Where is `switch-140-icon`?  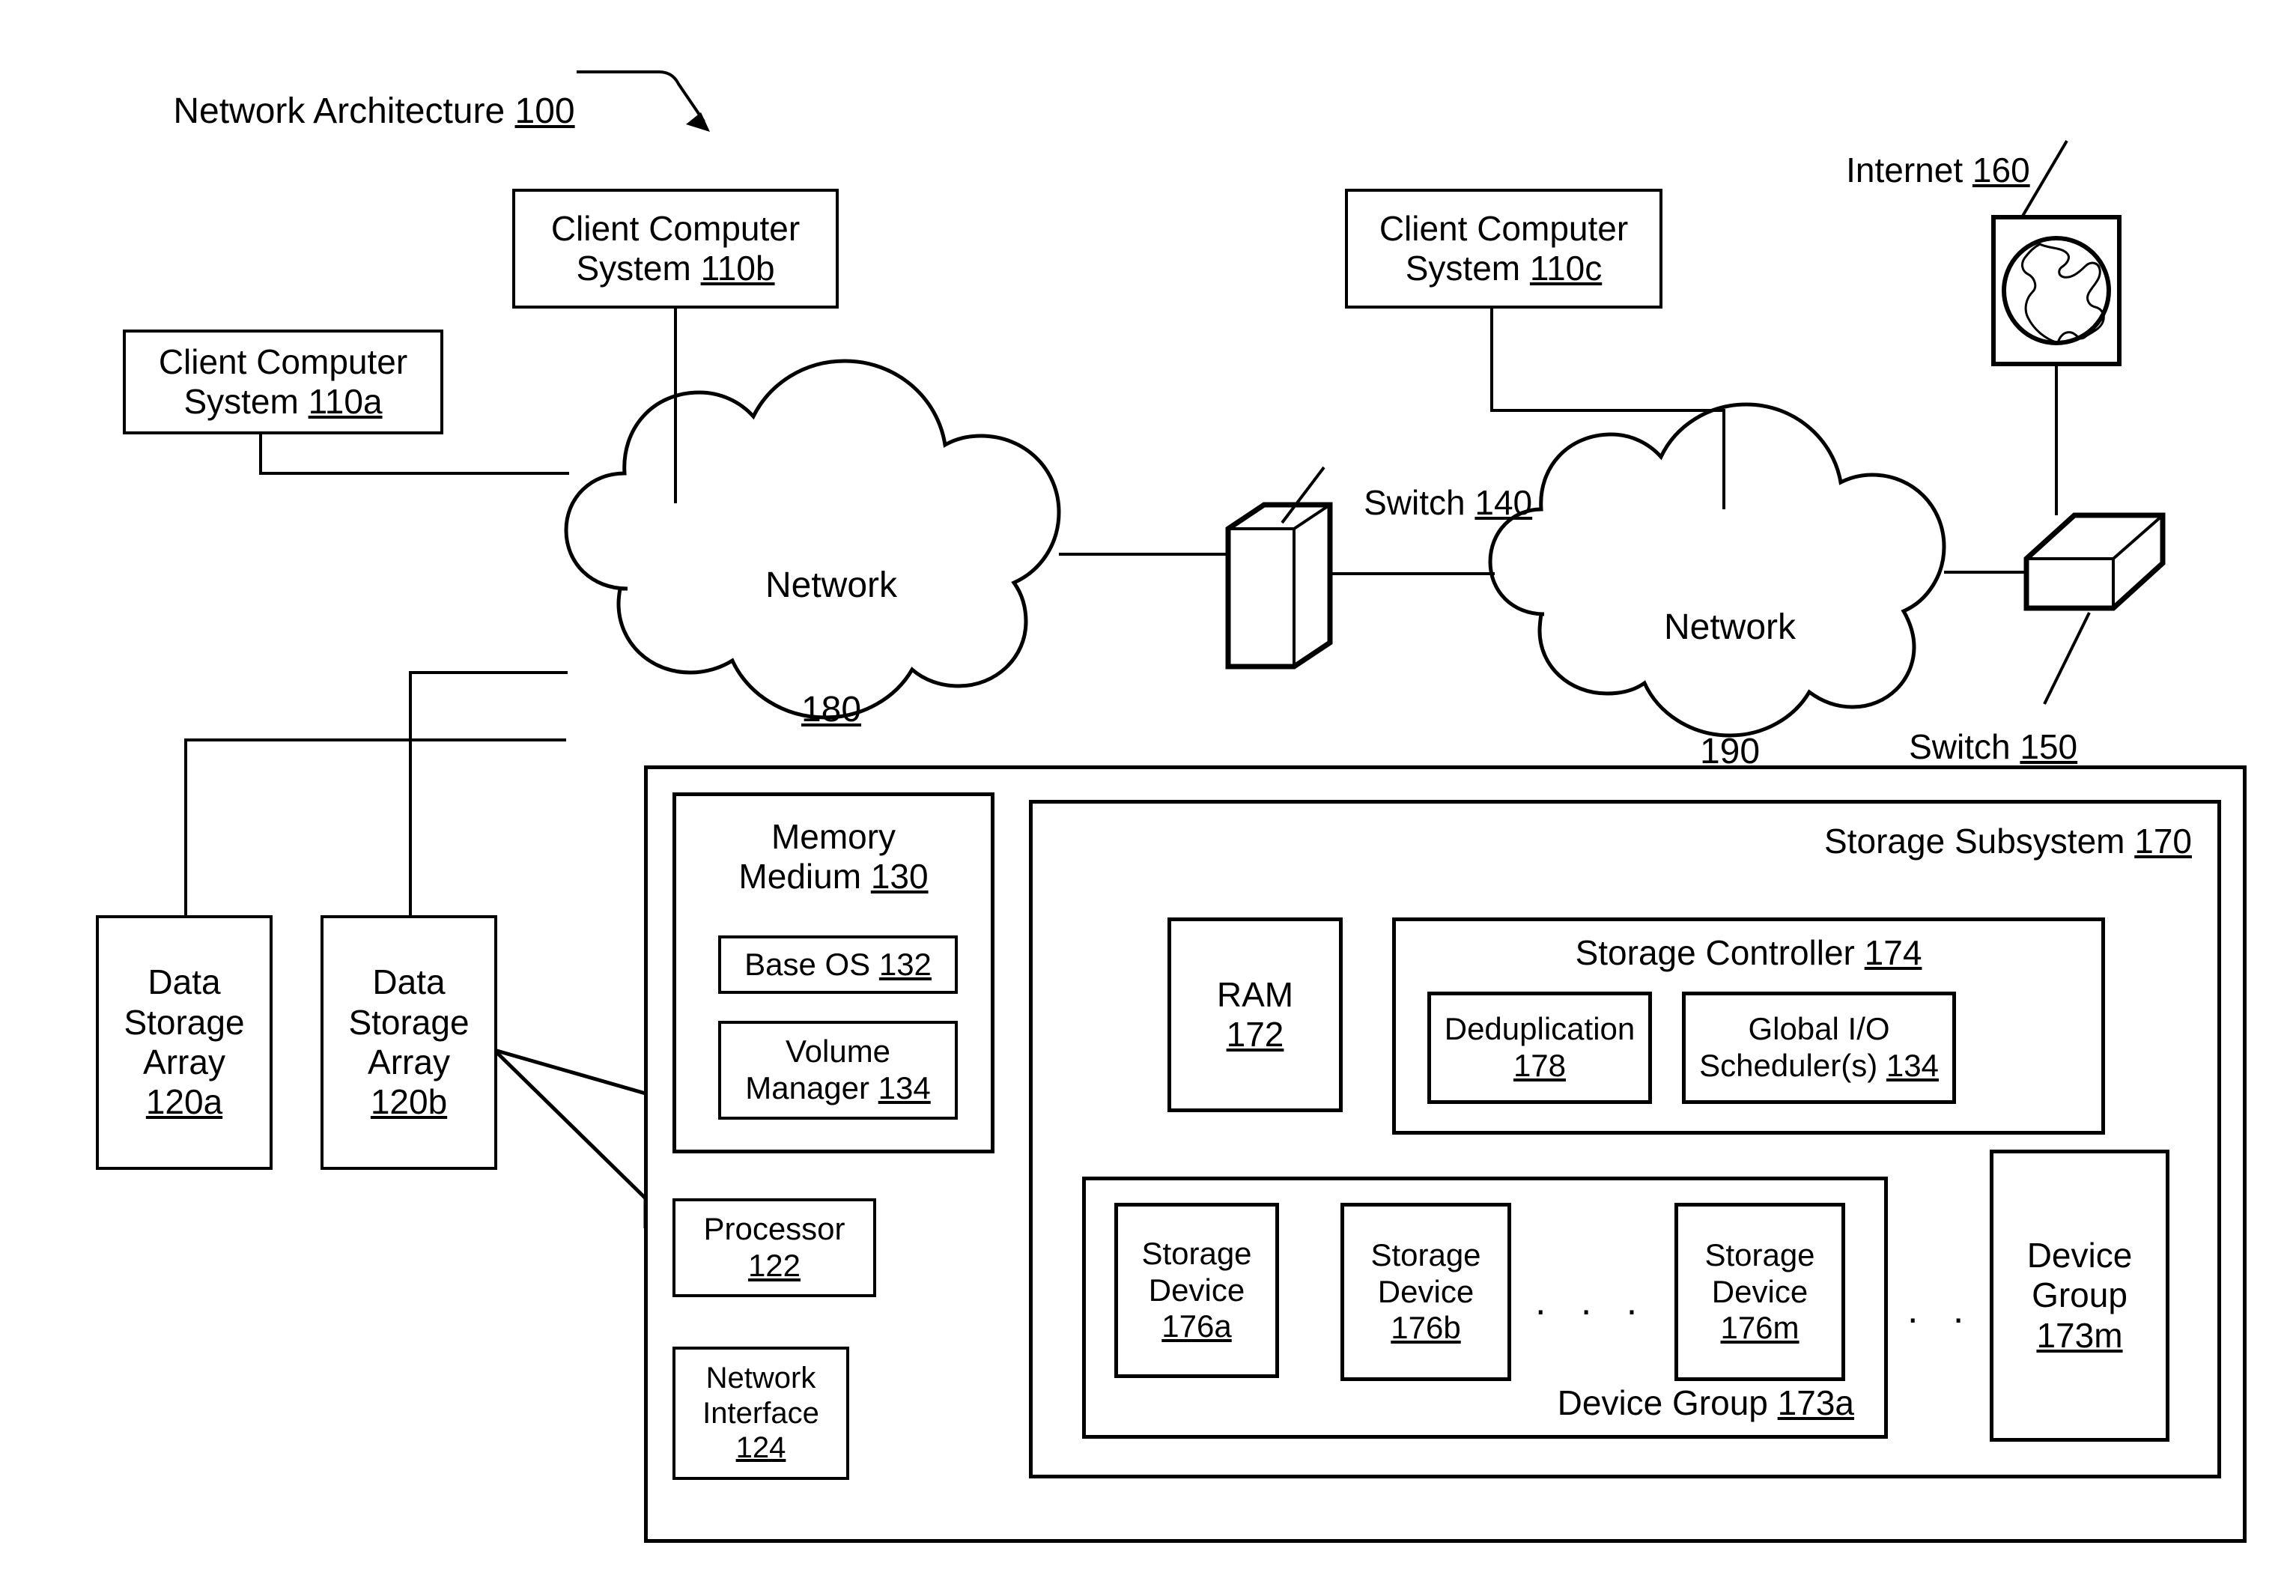
switch-140-icon is located at coordinates (1279, 586).